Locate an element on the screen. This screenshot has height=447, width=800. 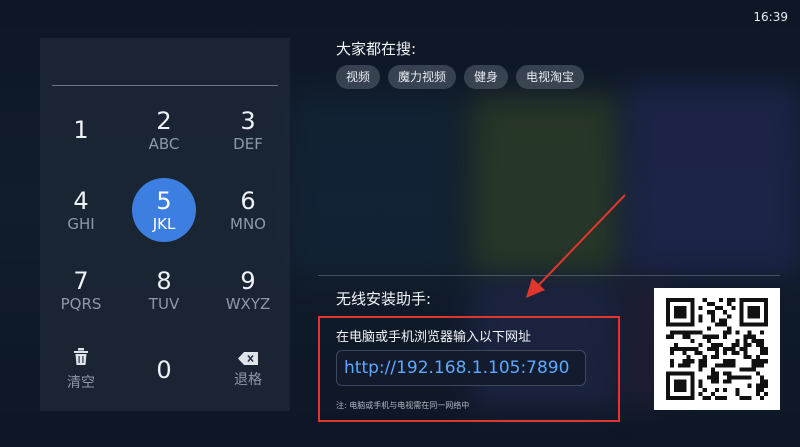
delete-button: 退格 is located at coordinates (248, 370).